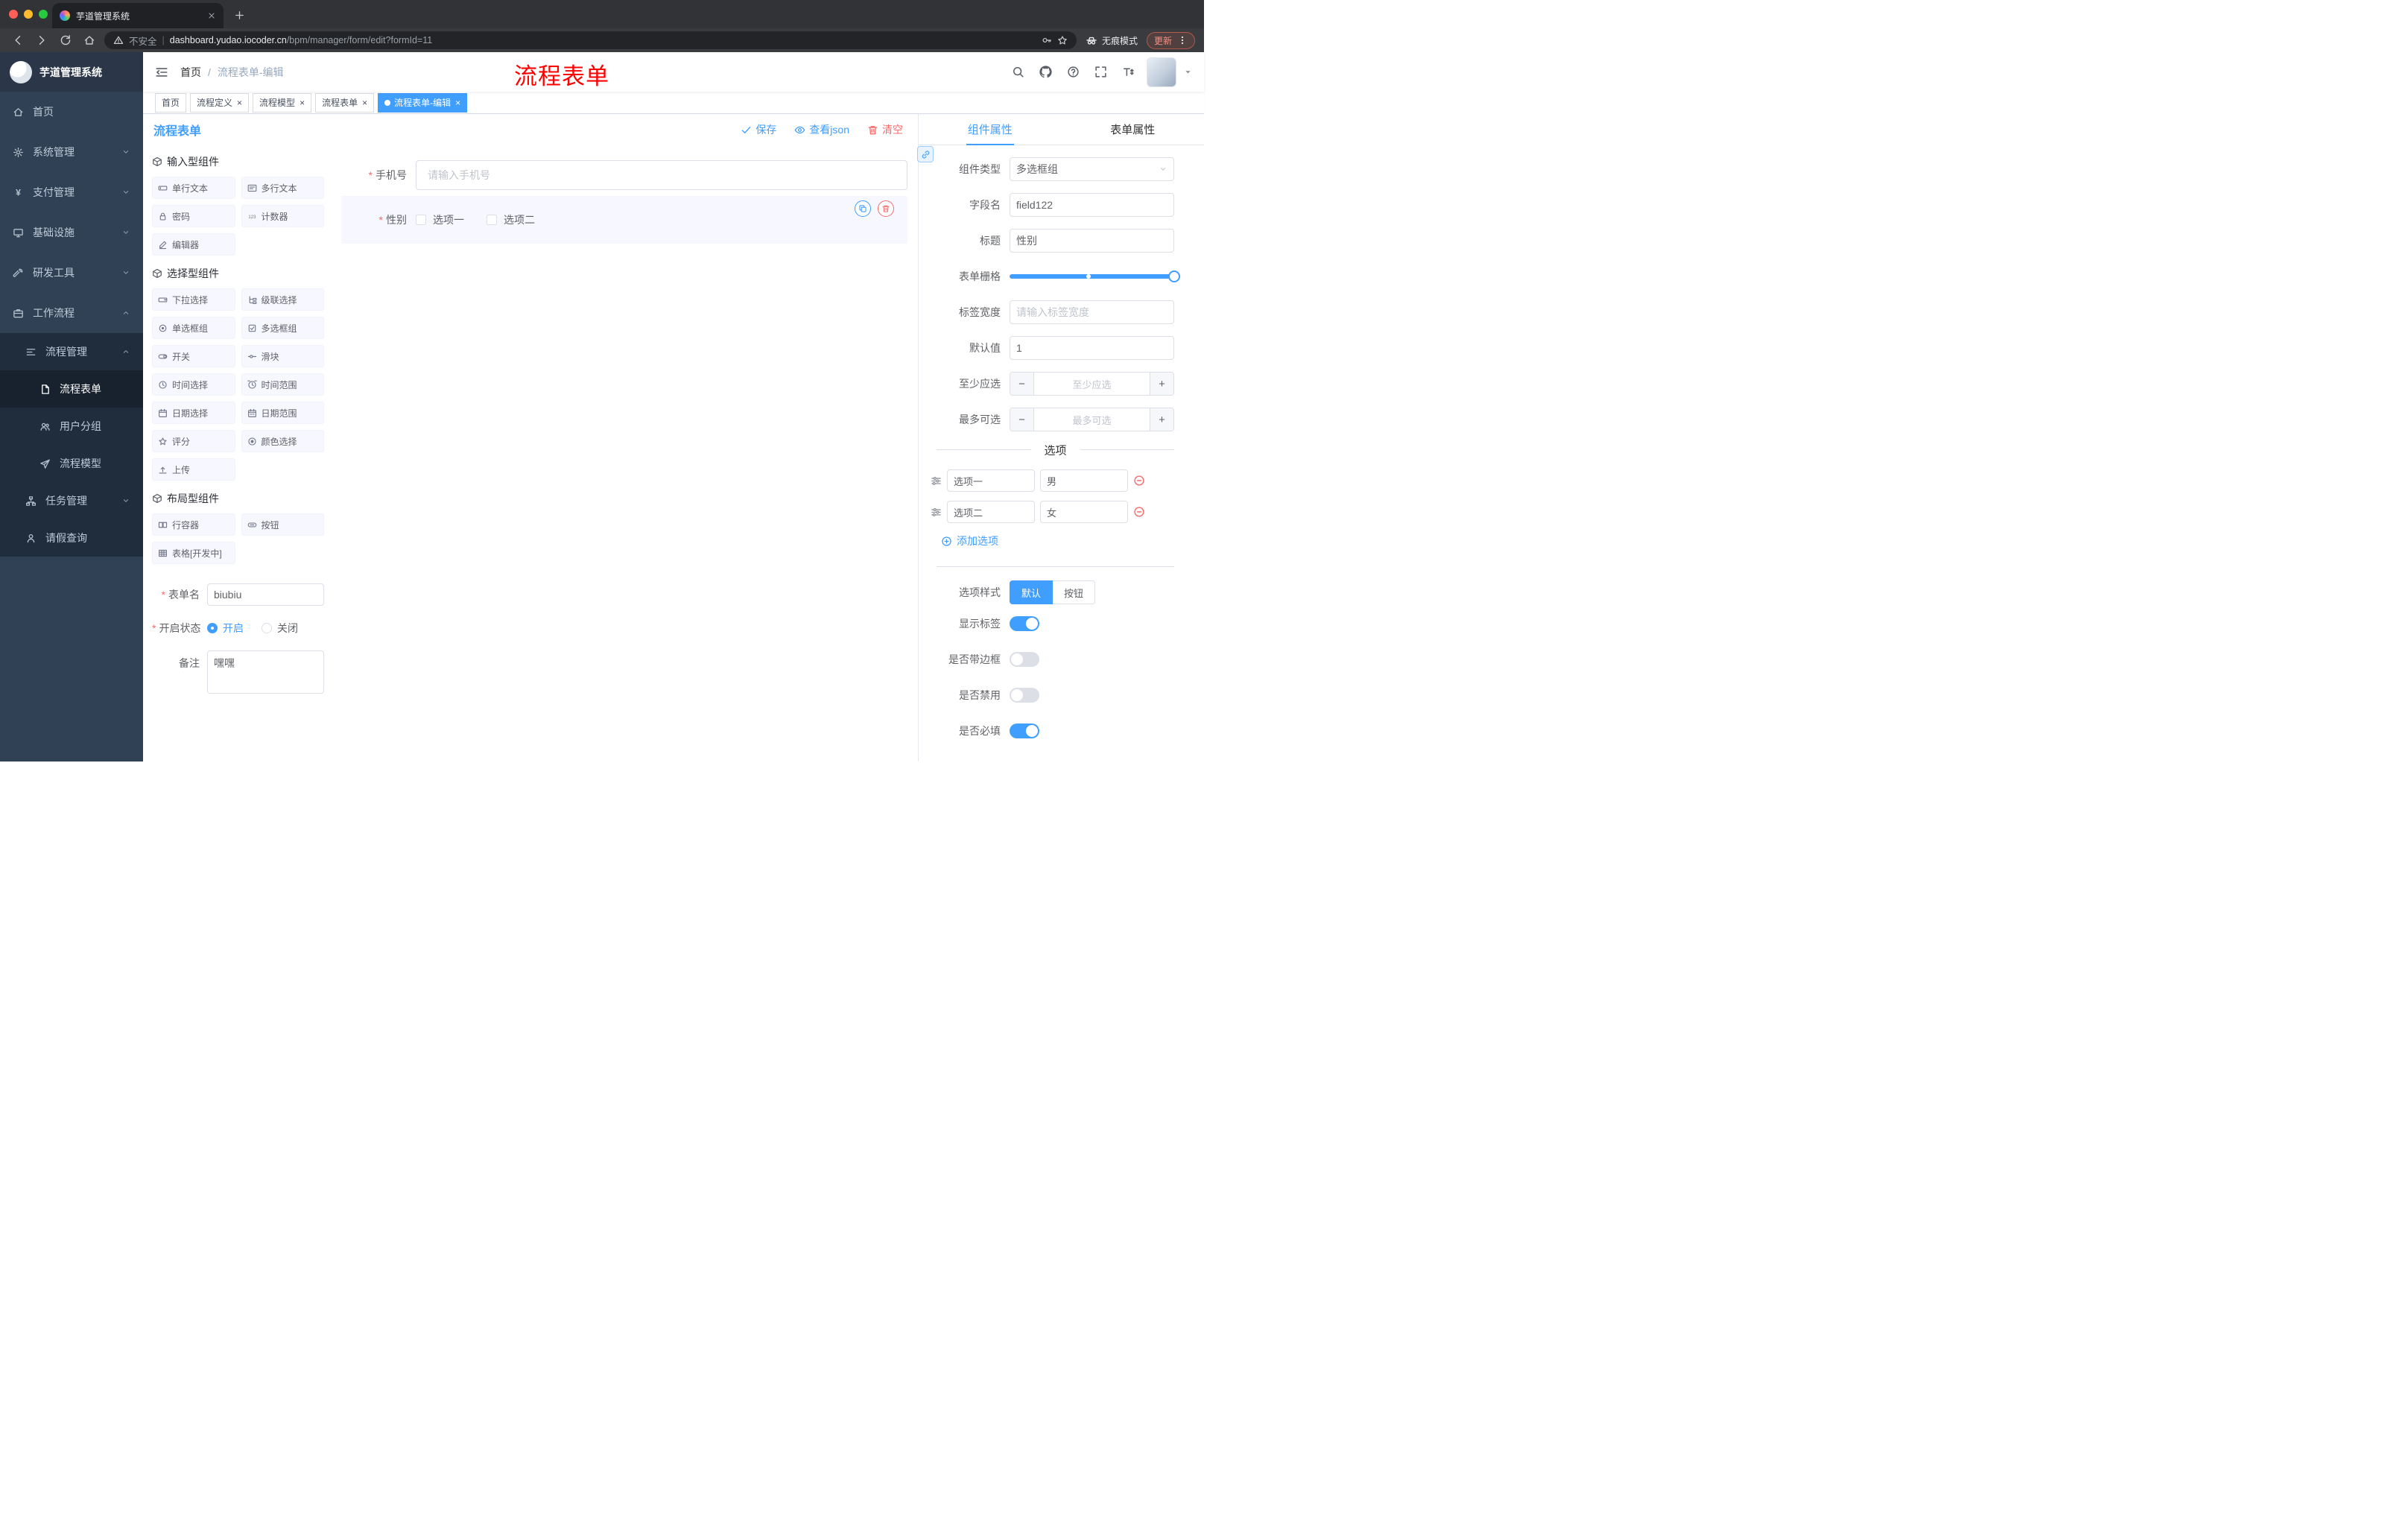 This screenshot has width=2408, height=1523. I want to click on slider-handle, so click(1174, 276).